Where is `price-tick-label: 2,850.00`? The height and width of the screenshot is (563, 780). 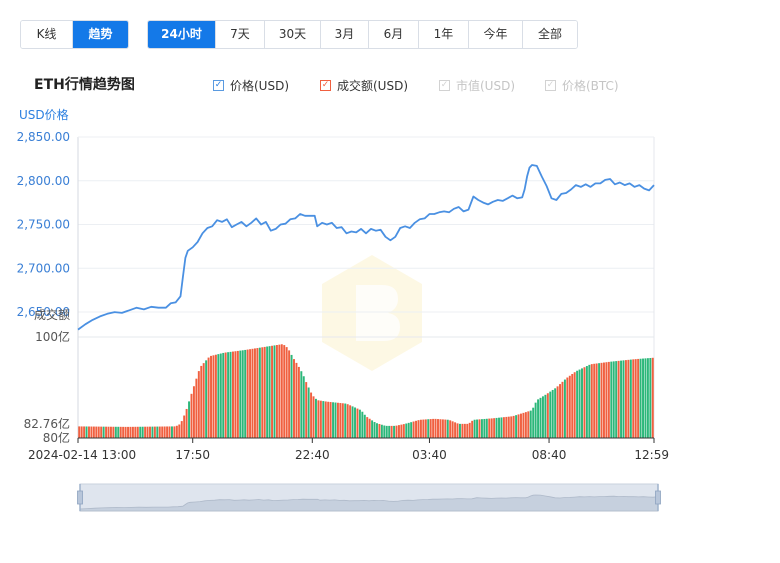
price-tick-label: 2,850.00 is located at coordinates (43, 137).